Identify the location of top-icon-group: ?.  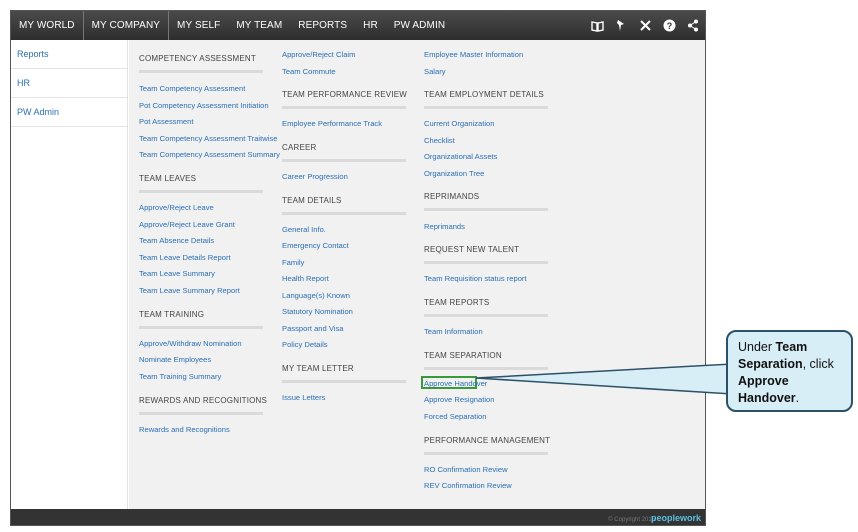
(645, 25).